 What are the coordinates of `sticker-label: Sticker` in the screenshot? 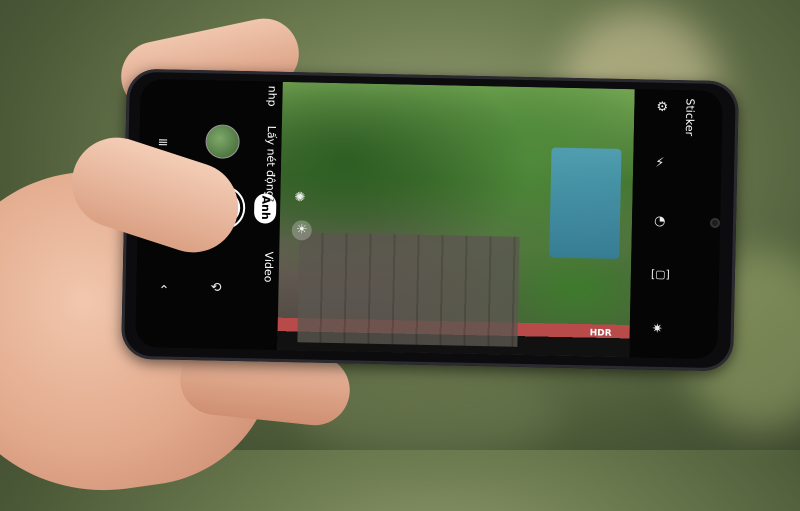 It's located at (690, 117).